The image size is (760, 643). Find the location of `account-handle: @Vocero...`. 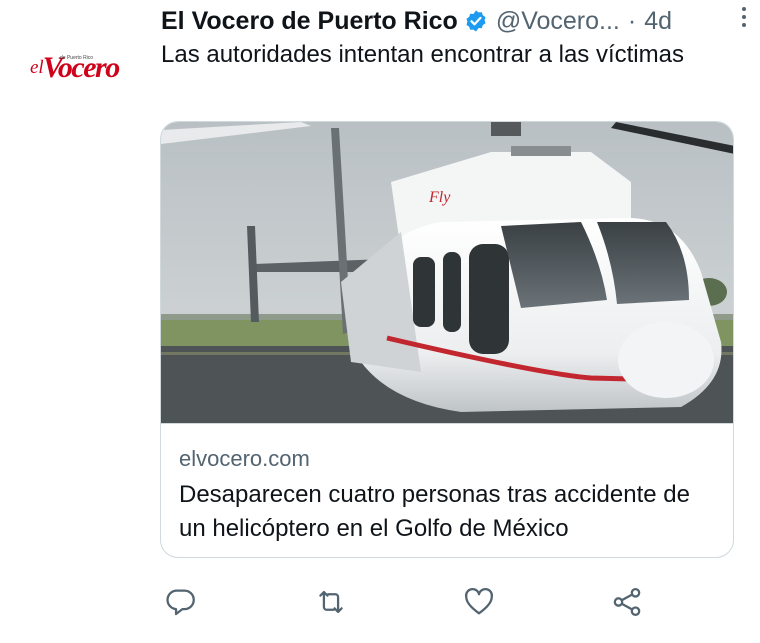

account-handle: @Vocero... is located at coordinates (558, 21).